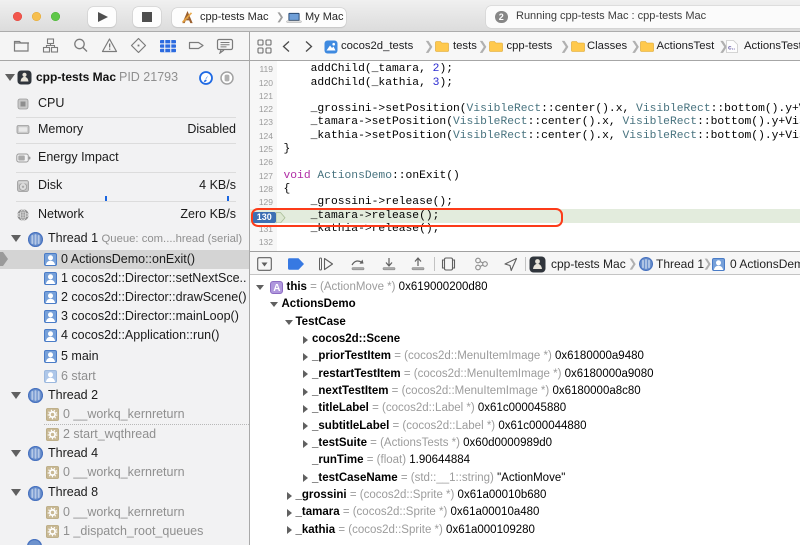  Describe the element at coordinates (276, 288) in the screenshot. I see `svg-text: A` at that location.